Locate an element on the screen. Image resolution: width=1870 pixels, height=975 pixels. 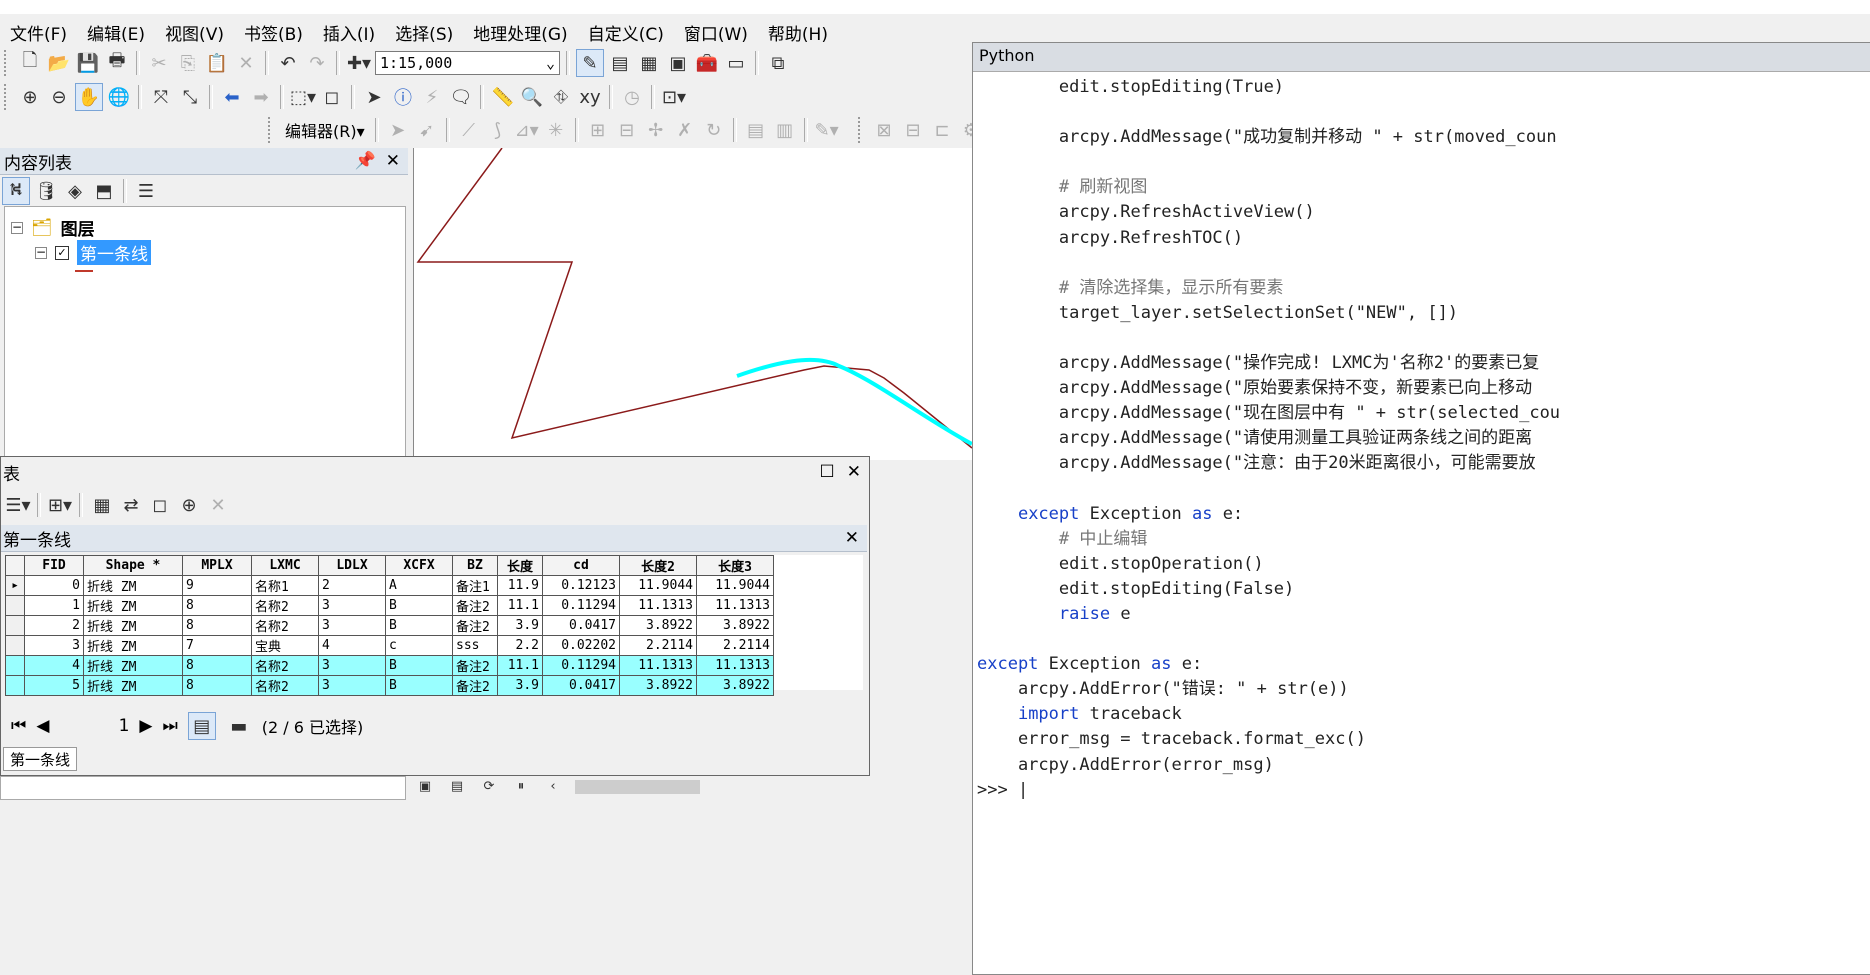
edit-annotation-icon: ➹ is located at coordinates (427, 130).